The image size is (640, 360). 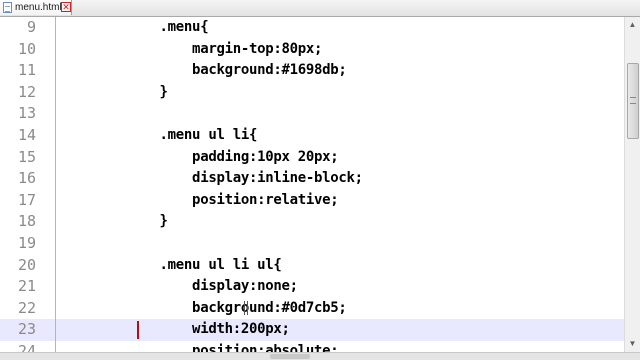 I want to click on line-number: 15, so click(x=26, y=156).